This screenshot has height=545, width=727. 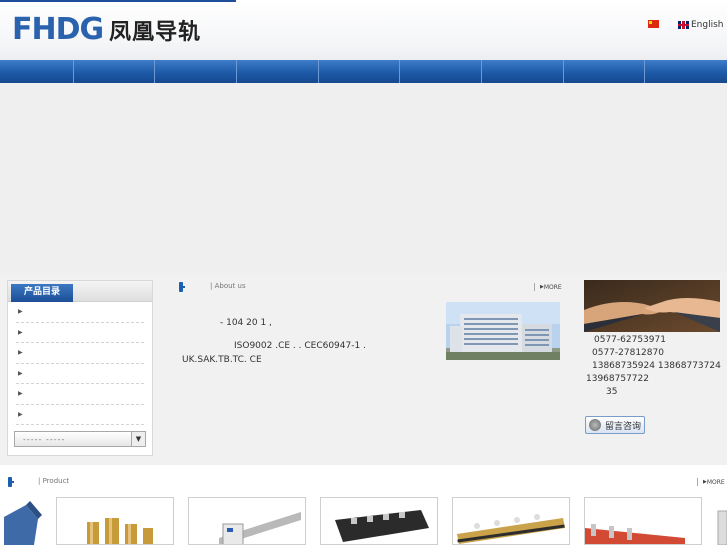 What do you see at coordinates (617, 379) in the screenshot?
I see `contact-mobile-2: 13968757722` at bounding box center [617, 379].